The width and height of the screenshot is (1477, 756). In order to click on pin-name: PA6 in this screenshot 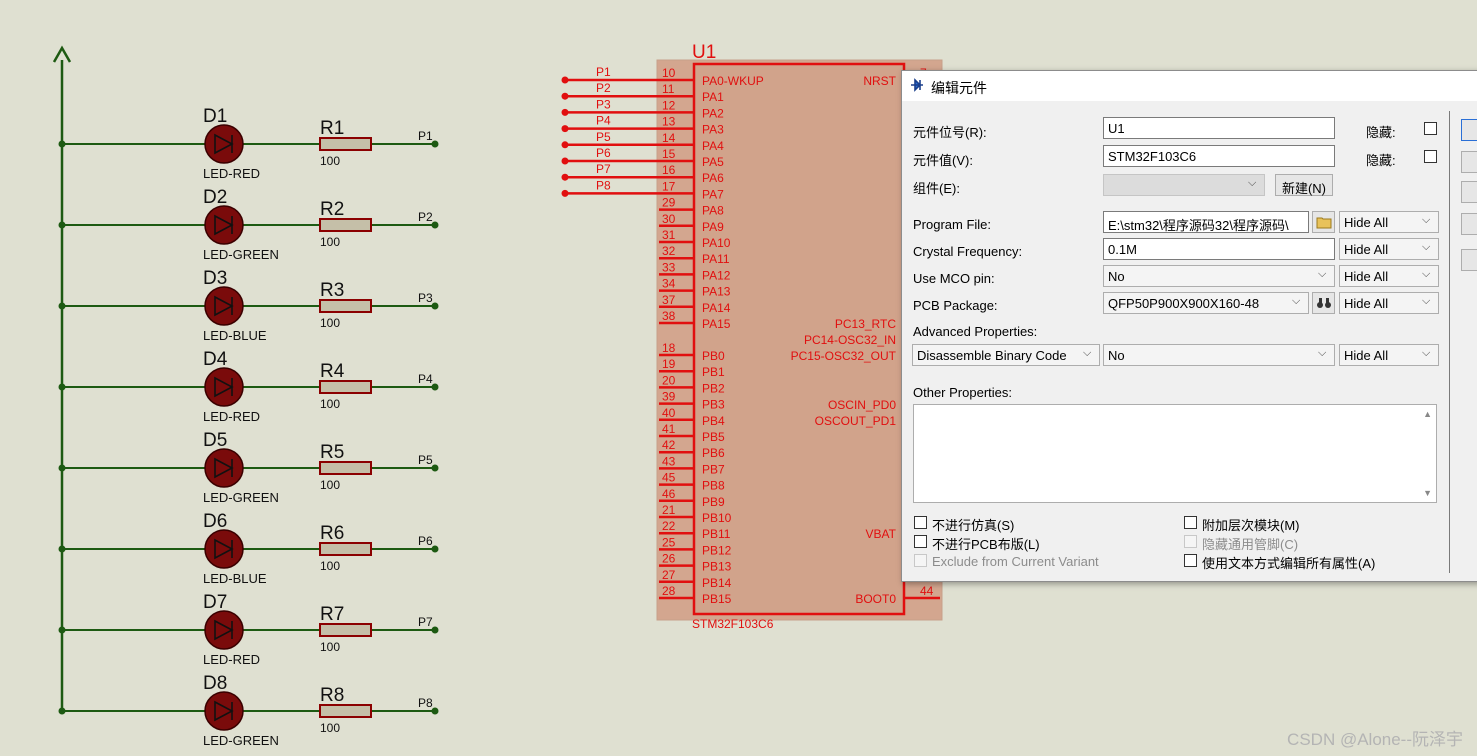, I will do `click(713, 178)`.